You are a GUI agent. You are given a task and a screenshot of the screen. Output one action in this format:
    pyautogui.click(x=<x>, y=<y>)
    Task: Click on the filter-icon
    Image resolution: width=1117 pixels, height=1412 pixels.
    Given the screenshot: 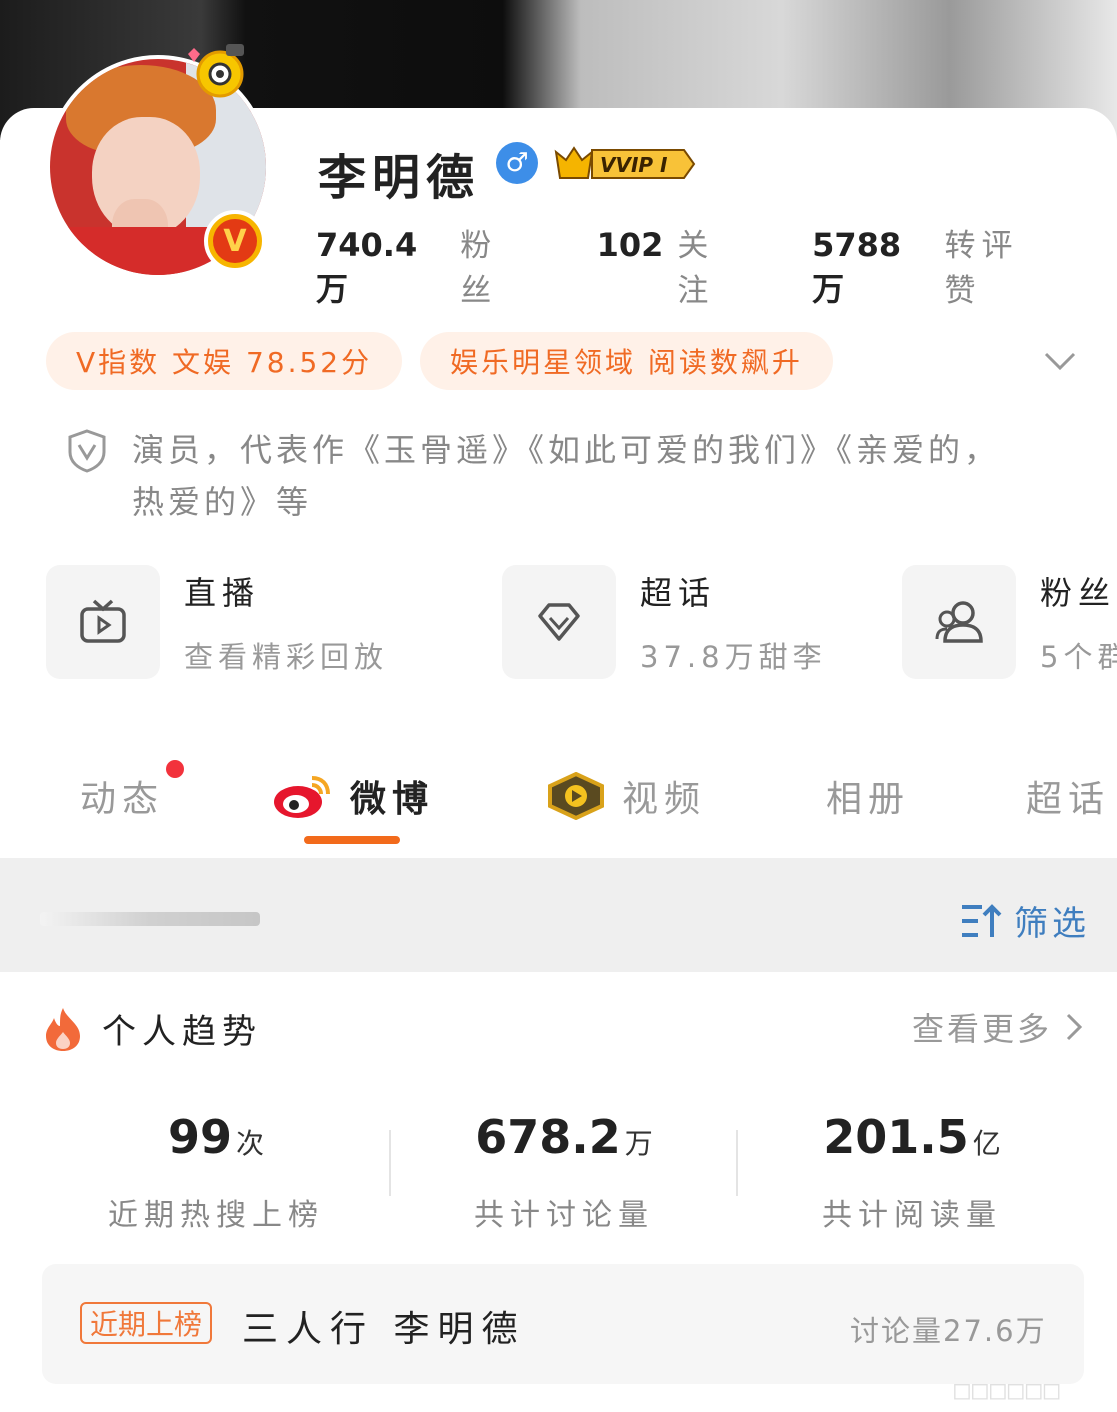 What is the action you would take?
    pyautogui.click(x=982, y=920)
    